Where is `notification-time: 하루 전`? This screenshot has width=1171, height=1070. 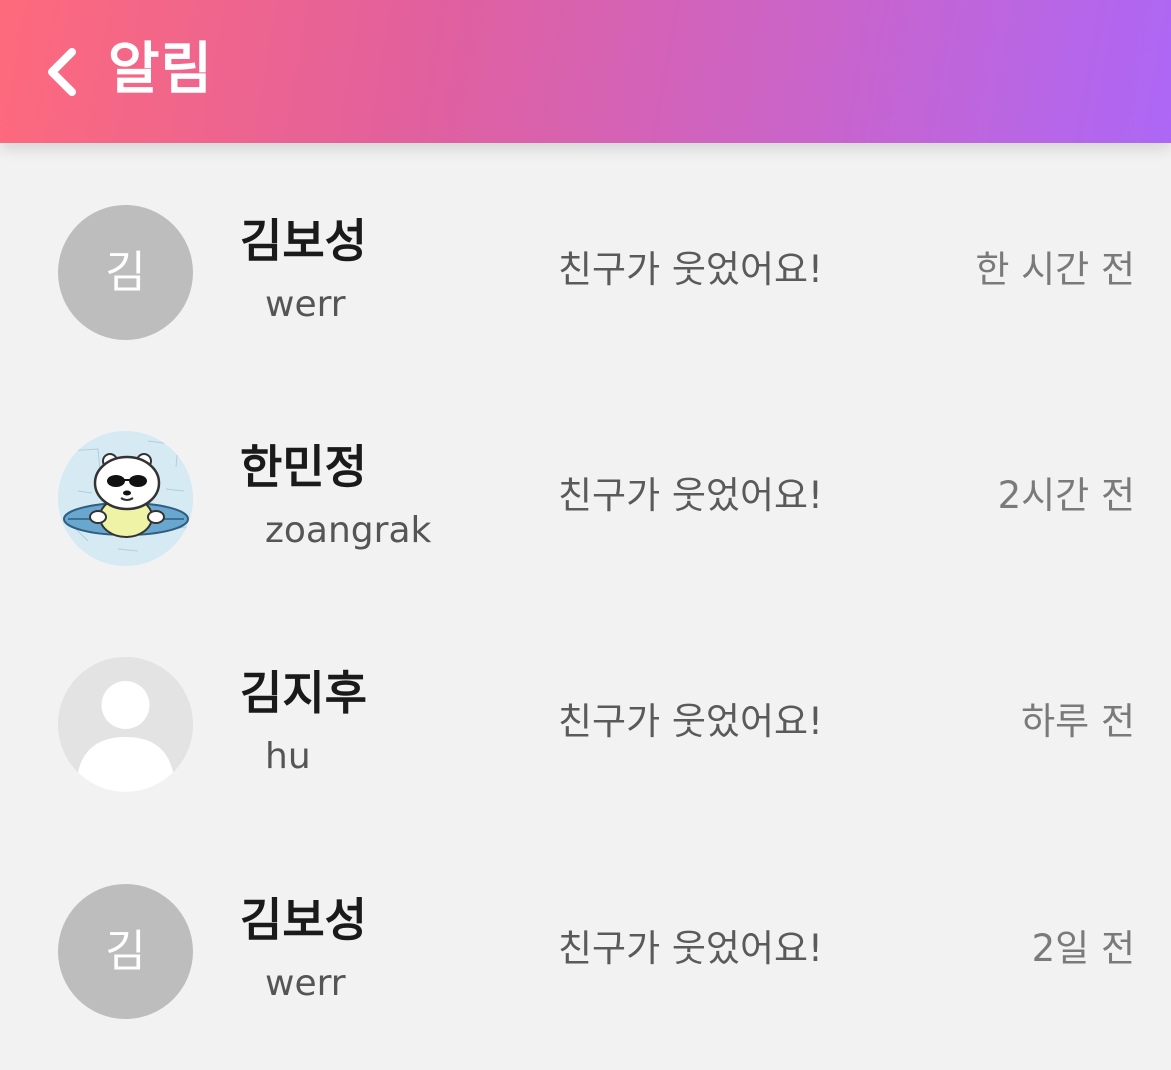
notification-time: 하루 전 is located at coordinates (1078, 721).